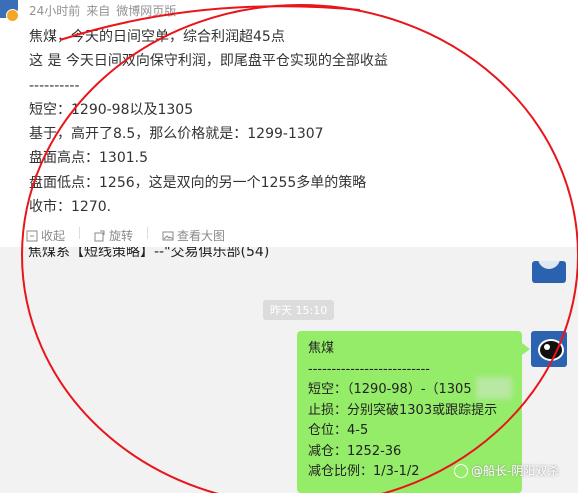 This screenshot has width=578, height=493. What do you see at coordinates (146, 11) in the screenshot?
I see `post-client: 微博网页版` at bounding box center [146, 11].